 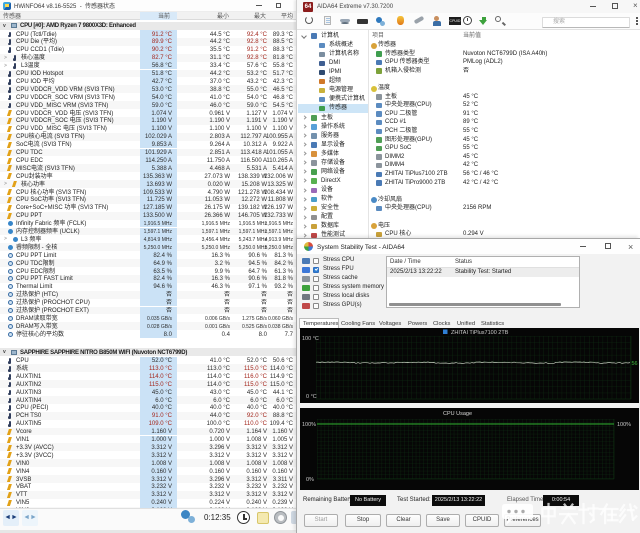 I want to click on svg-text: 100 °C, so click(x=310, y=339).